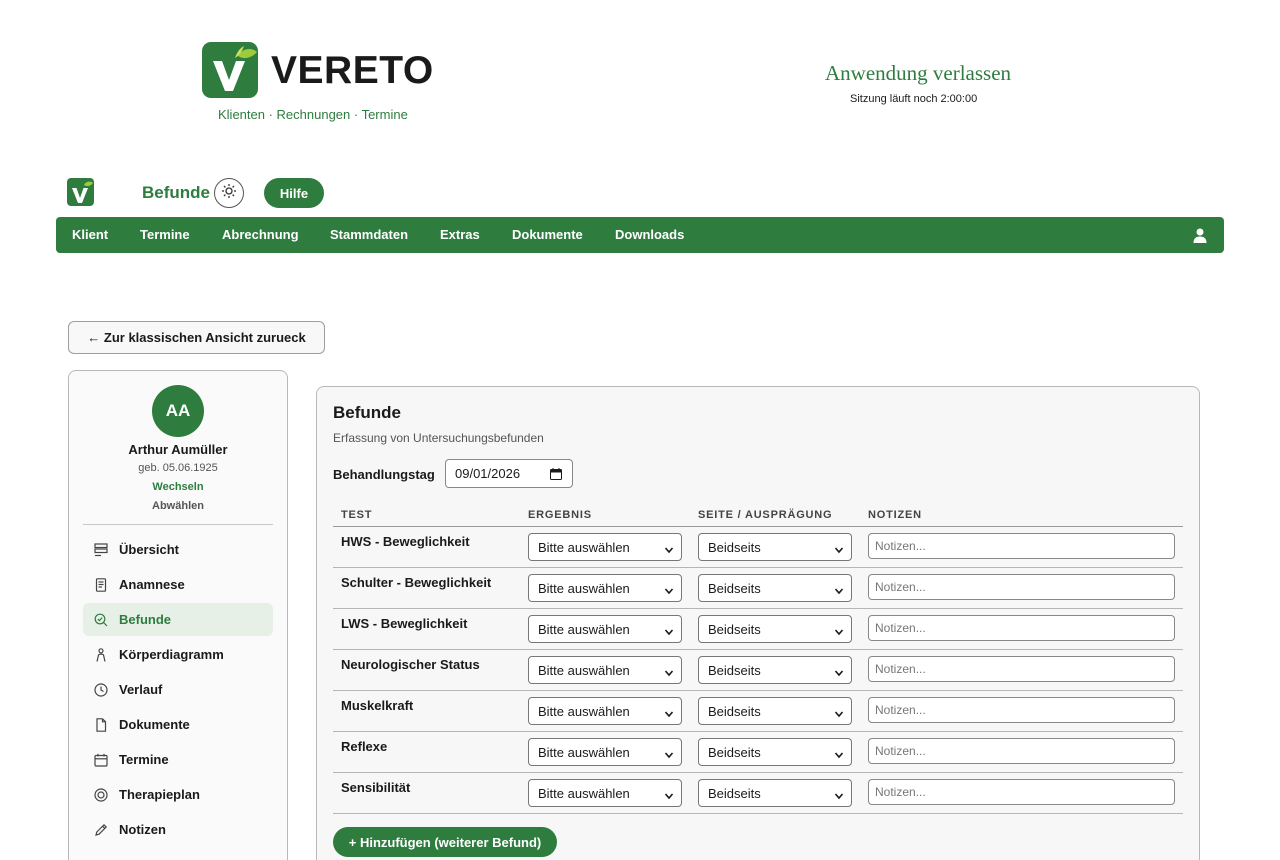 This screenshot has height=860, width=1280. Describe the element at coordinates (101, 830) in the screenshot. I see `pencil-icon` at that location.